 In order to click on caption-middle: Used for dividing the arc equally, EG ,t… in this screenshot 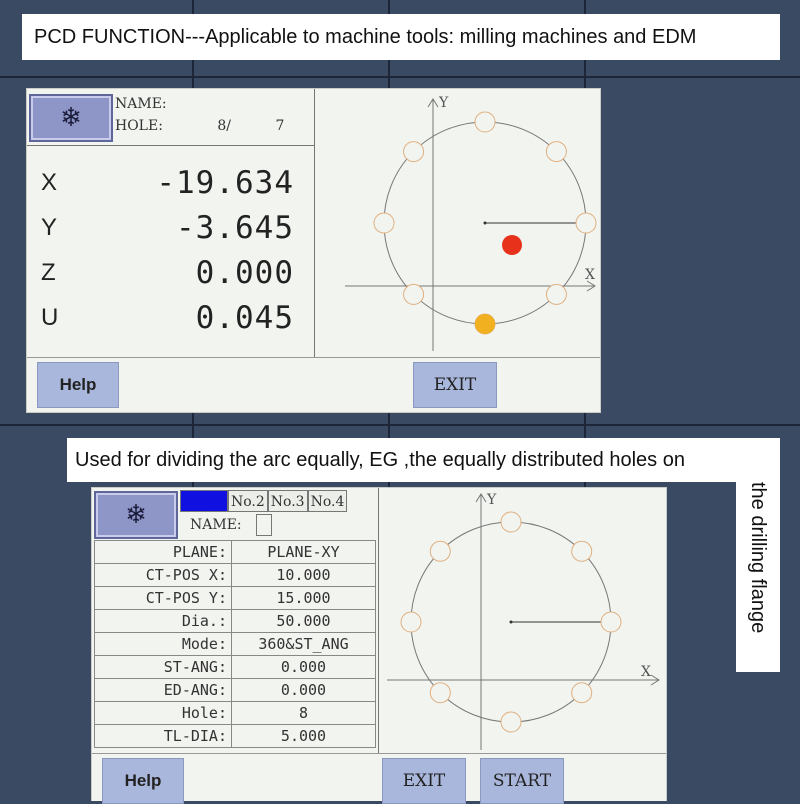, I will do `click(423, 460)`.